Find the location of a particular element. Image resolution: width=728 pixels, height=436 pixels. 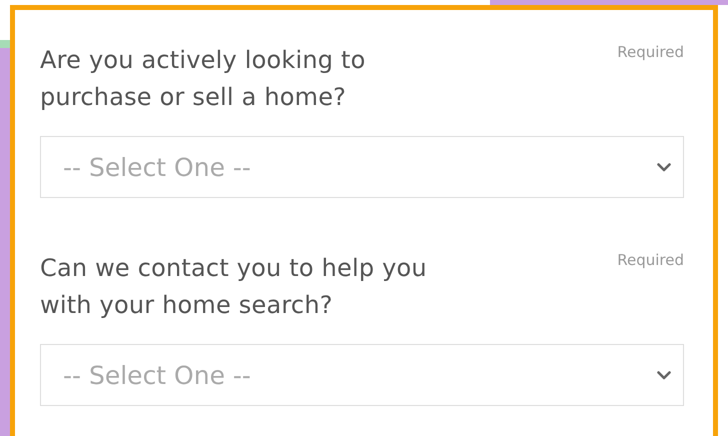

question-label: Are you actively looking to purchase or sell a home? is located at coordinates (203, 79).